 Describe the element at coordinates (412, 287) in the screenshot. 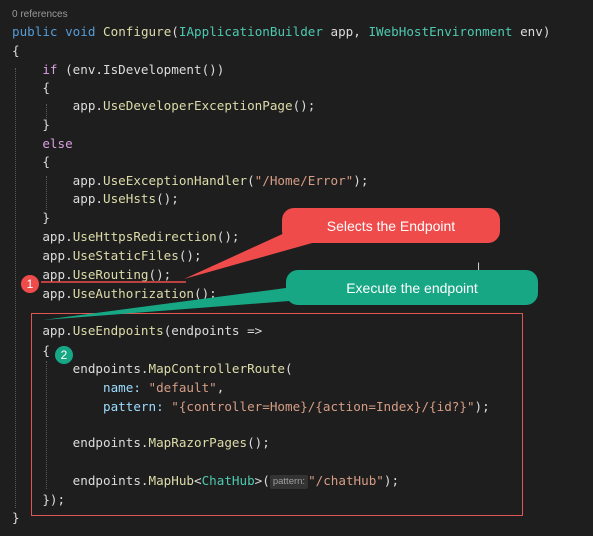

I see `callout-execute-endpoint: Execute the endpoint` at that location.